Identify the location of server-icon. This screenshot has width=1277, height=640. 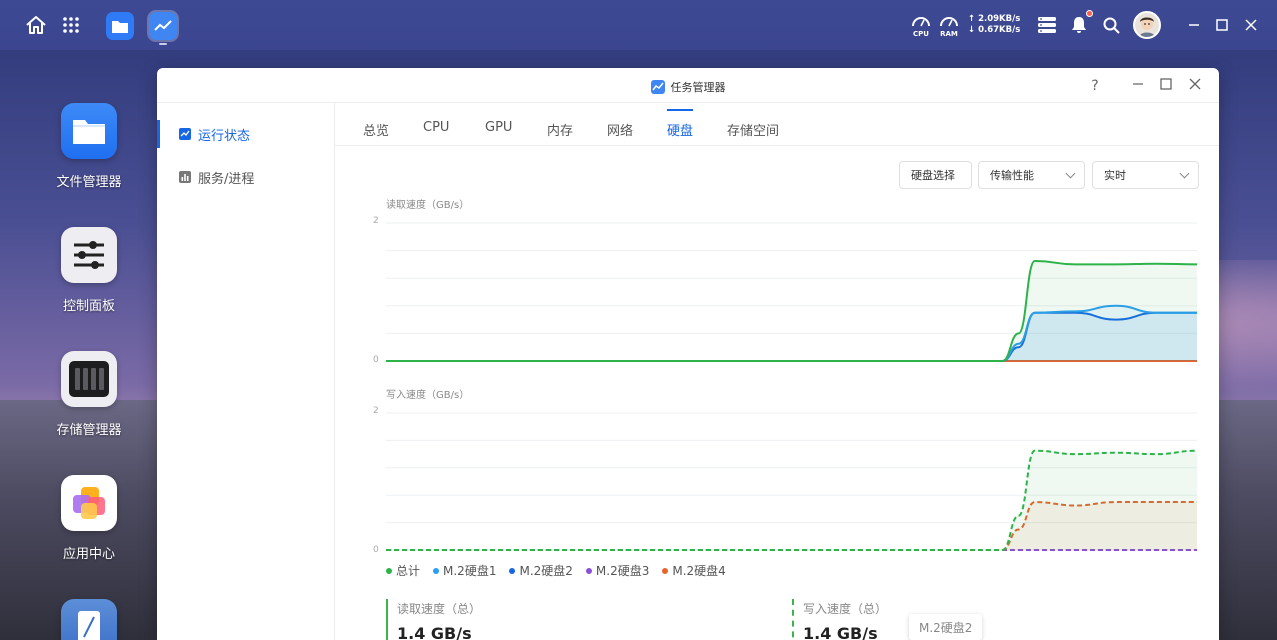
(1047, 25).